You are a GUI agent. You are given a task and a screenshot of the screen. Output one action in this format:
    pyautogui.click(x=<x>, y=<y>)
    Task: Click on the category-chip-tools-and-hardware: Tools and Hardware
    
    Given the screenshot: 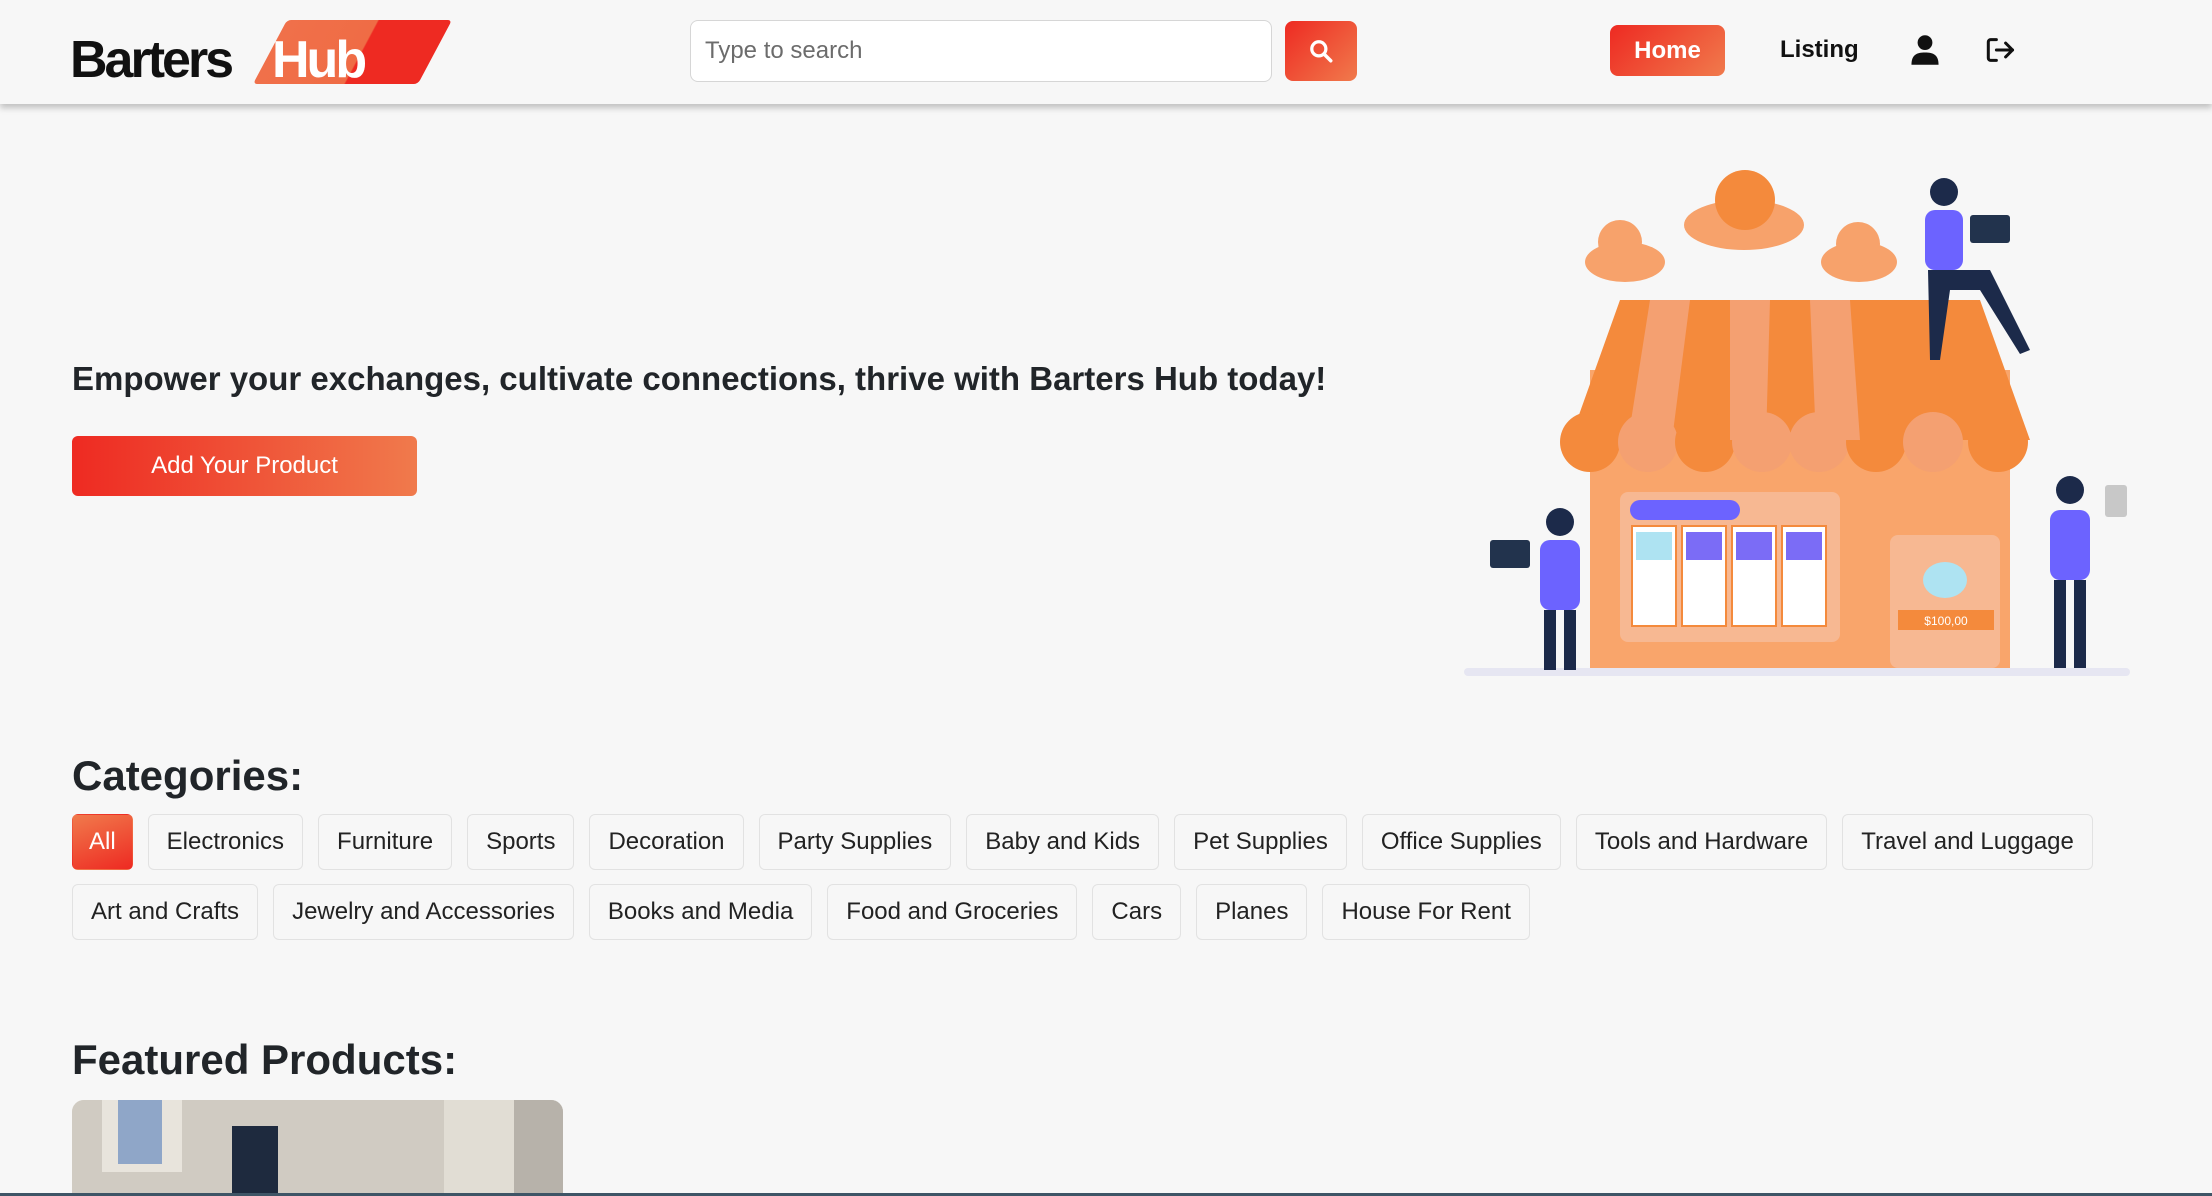 What is the action you would take?
    pyautogui.click(x=1701, y=842)
    